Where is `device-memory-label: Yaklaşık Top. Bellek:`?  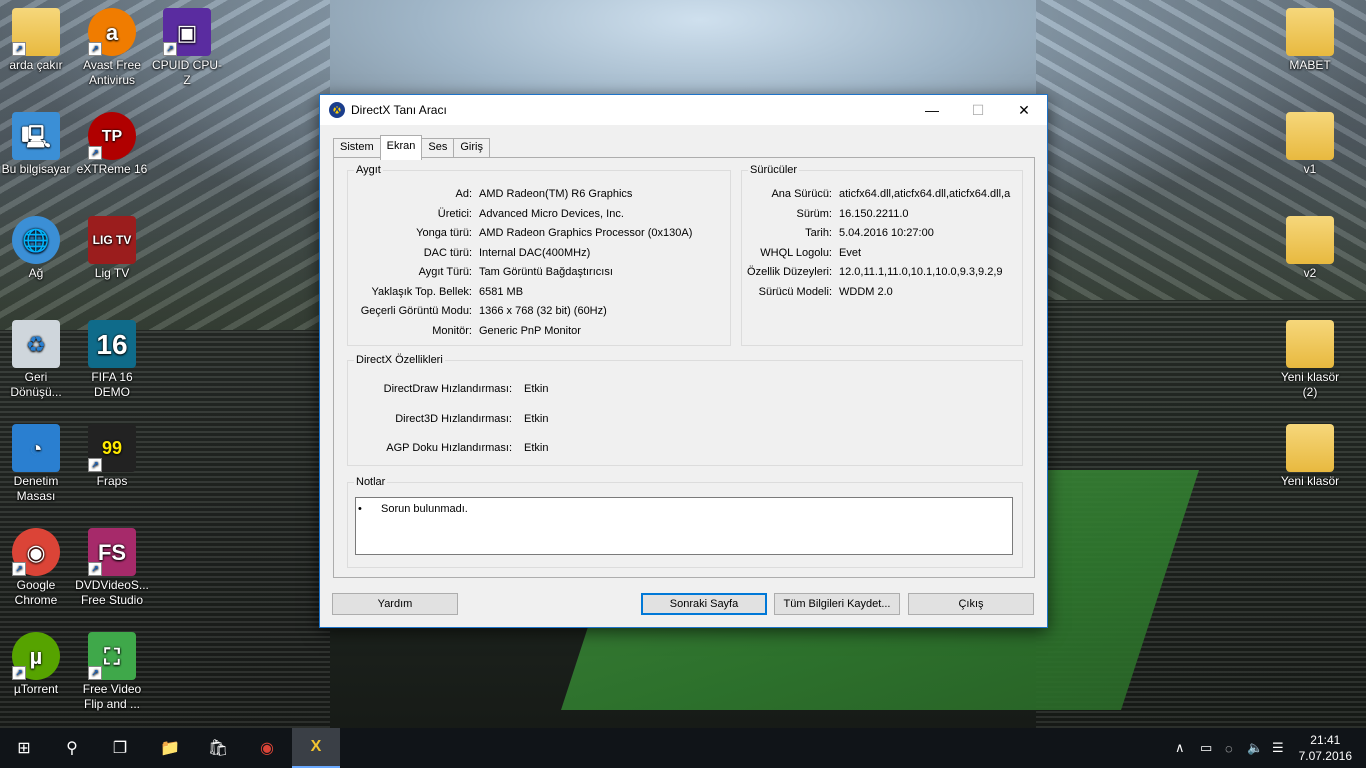
device-memory-label: Yaklaşık Top. Bellek: is located at coordinates (421, 292).